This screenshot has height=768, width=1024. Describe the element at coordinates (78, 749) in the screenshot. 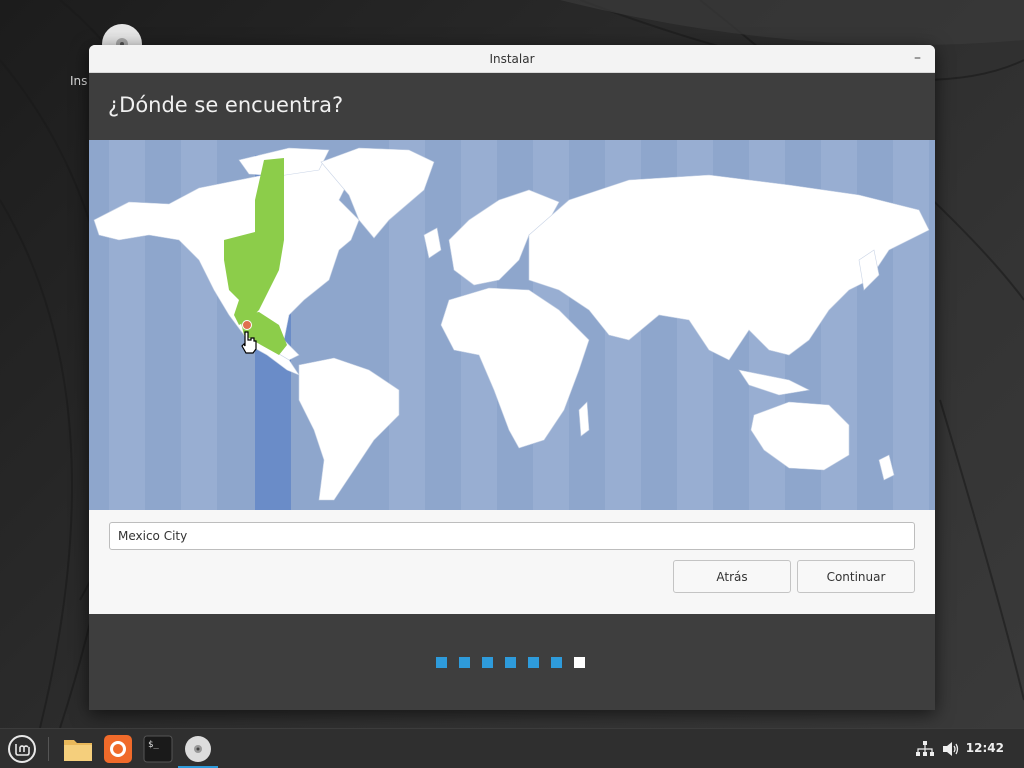

I see `files-icon` at that location.